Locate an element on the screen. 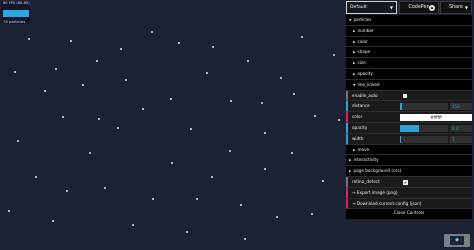 The height and width of the screenshot is (250, 474). retina-detect-checkbox: ✔ is located at coordinates (405, 182).